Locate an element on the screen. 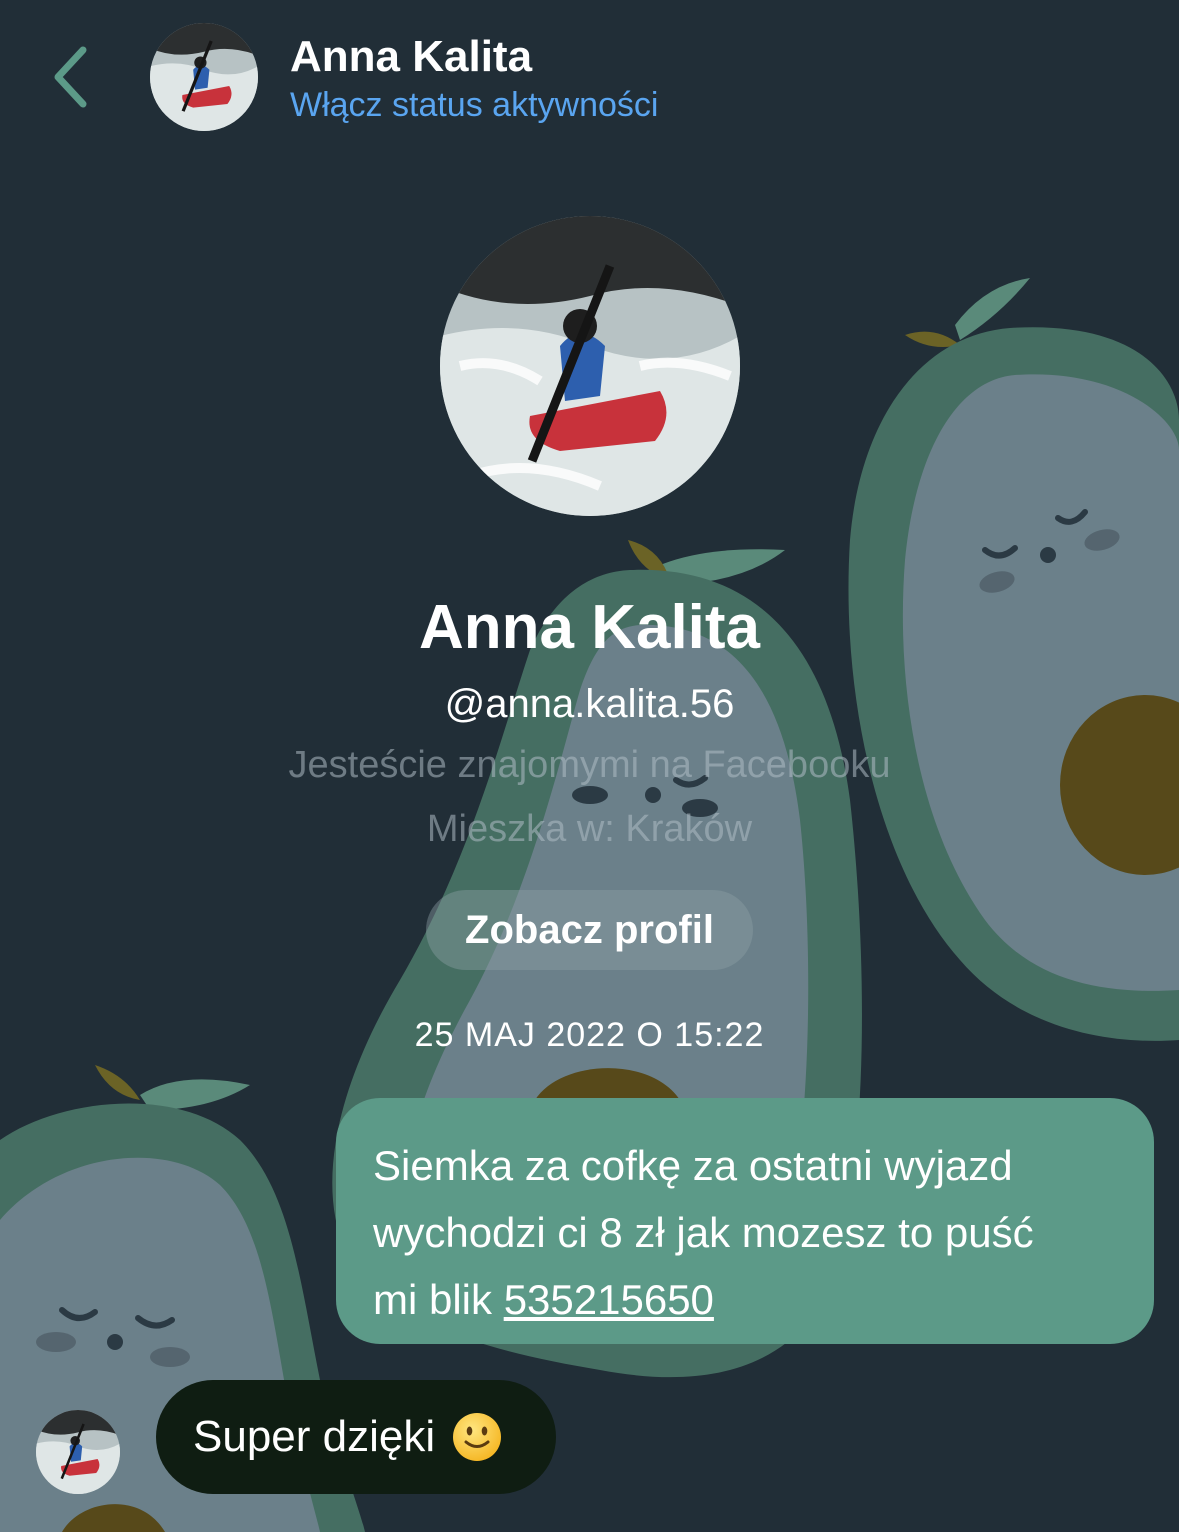 The height and width of the screenshot is (1532, 1179). back-button is located at coordinates (72, 77).